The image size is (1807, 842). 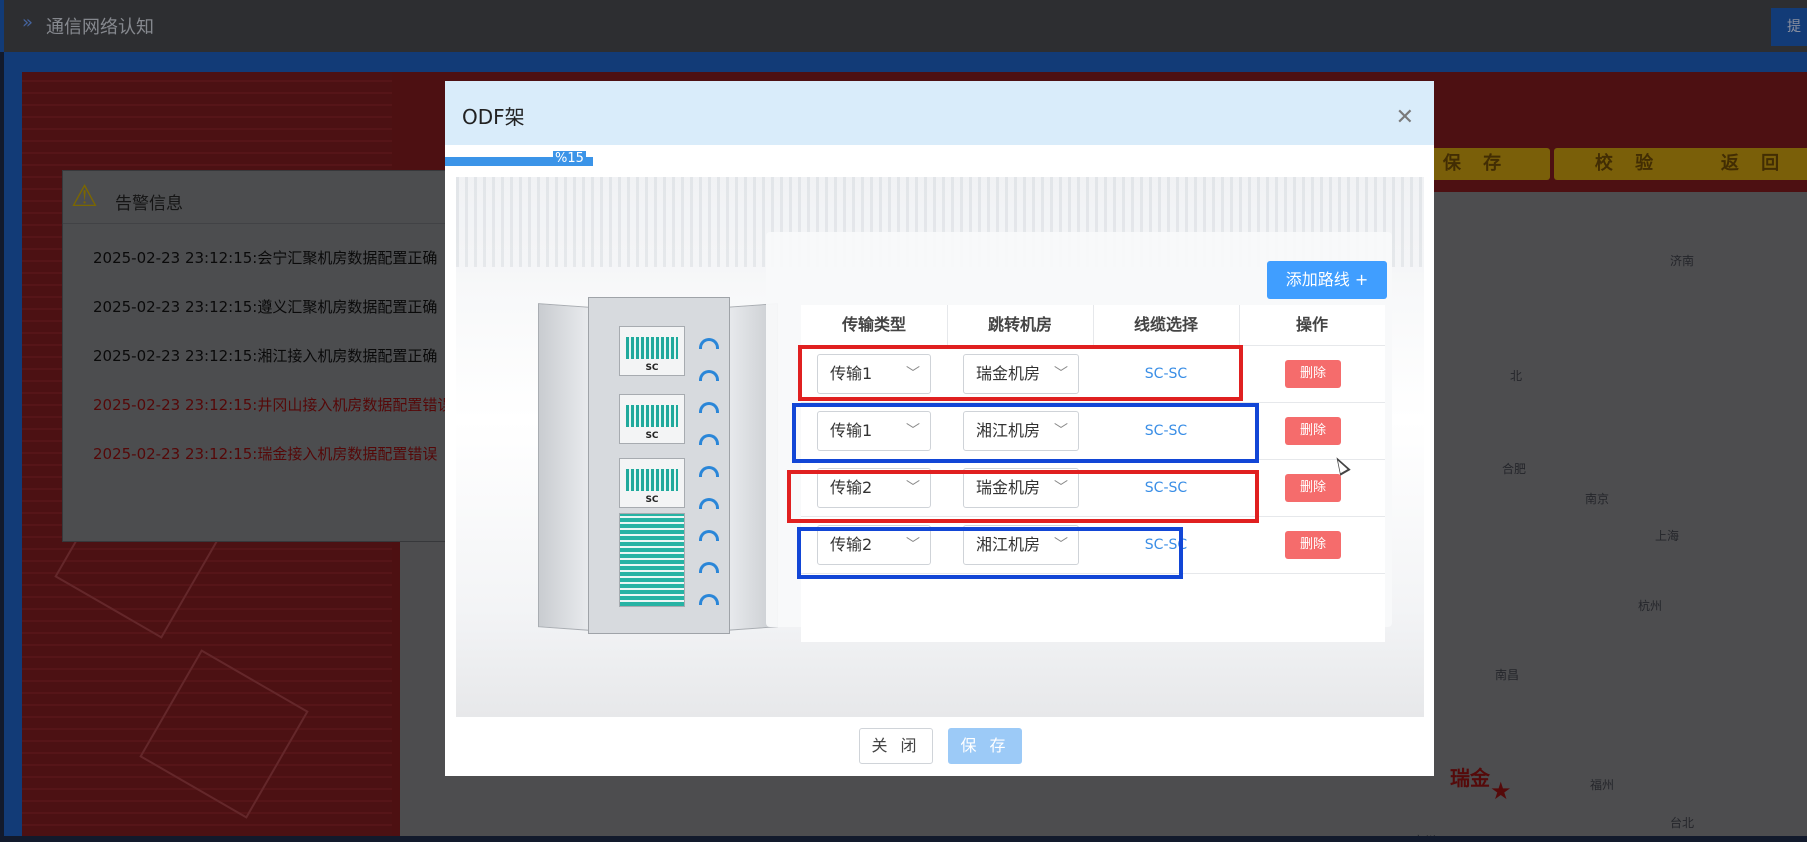 What do you see at coordinates (939, 113) in the screenshot?
I see `modal-header: ODF架 ✕` at bounding box center [939, 113].